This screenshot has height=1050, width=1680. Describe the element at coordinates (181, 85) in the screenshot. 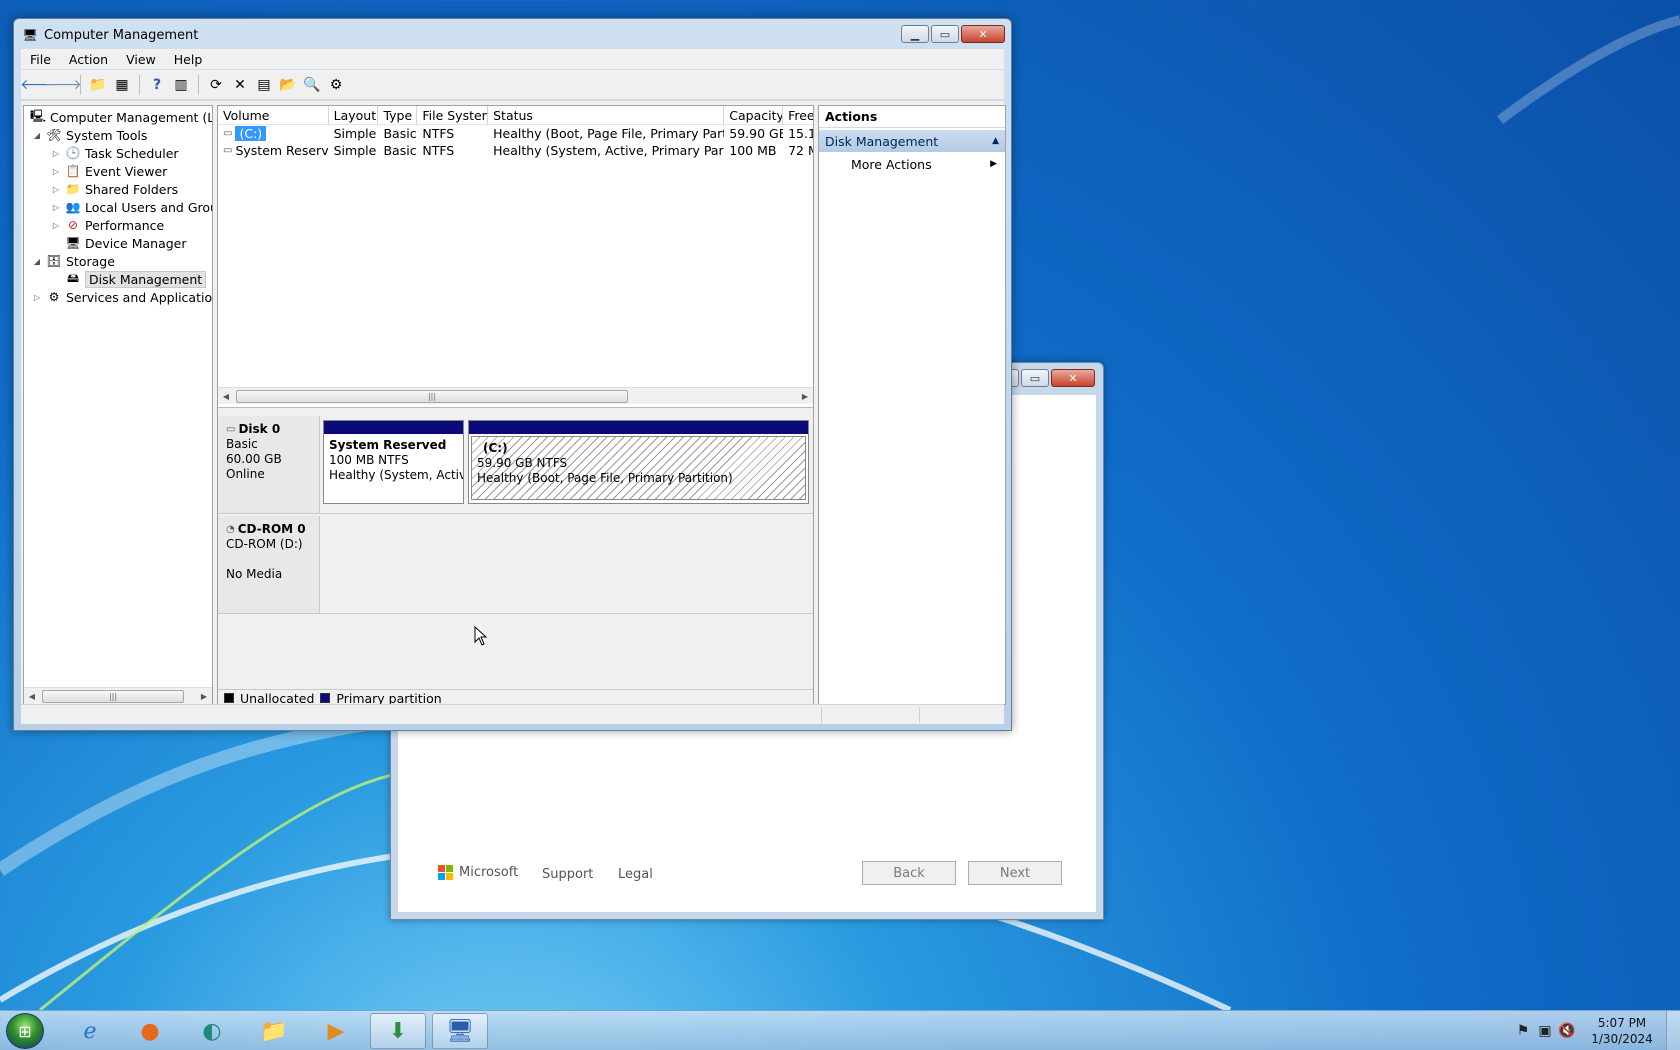

I see `show-action-pane-icon: ▥` at that location.